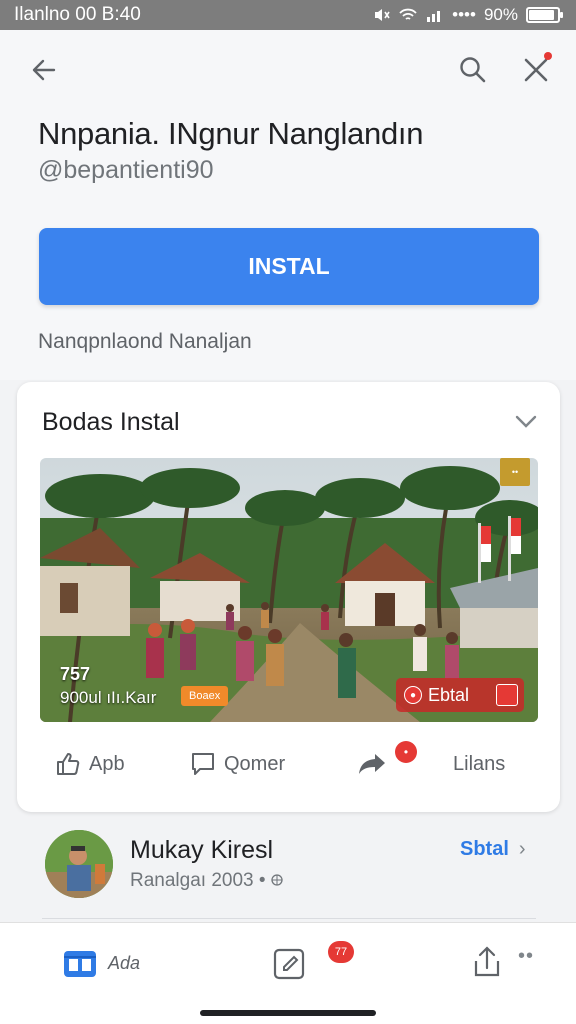 This screenshot has width=576, height=1024. I want to click on author-link-button: Sbtal ›, so click(493, 849).